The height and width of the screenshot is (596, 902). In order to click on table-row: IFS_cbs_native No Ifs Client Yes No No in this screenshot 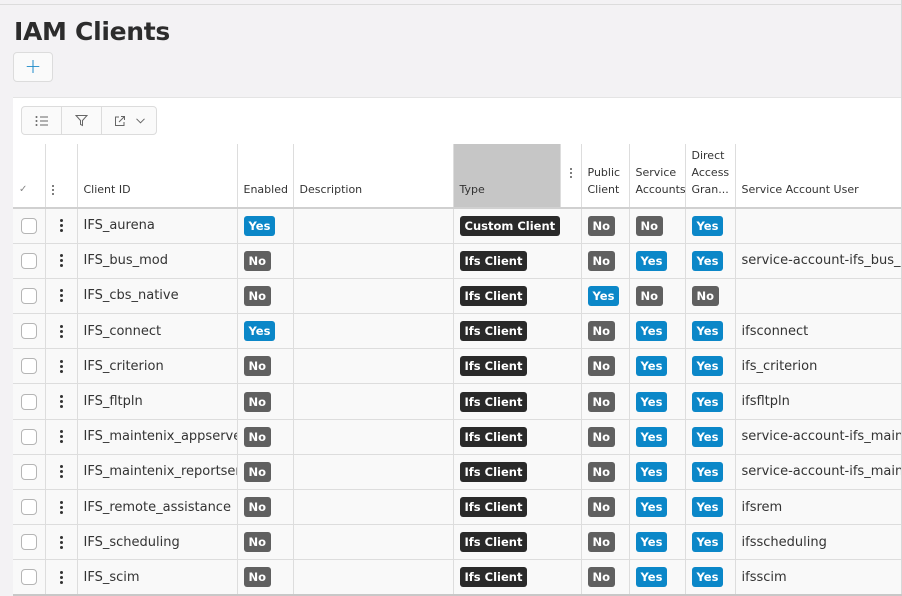, I will do `click(457, 296)`.